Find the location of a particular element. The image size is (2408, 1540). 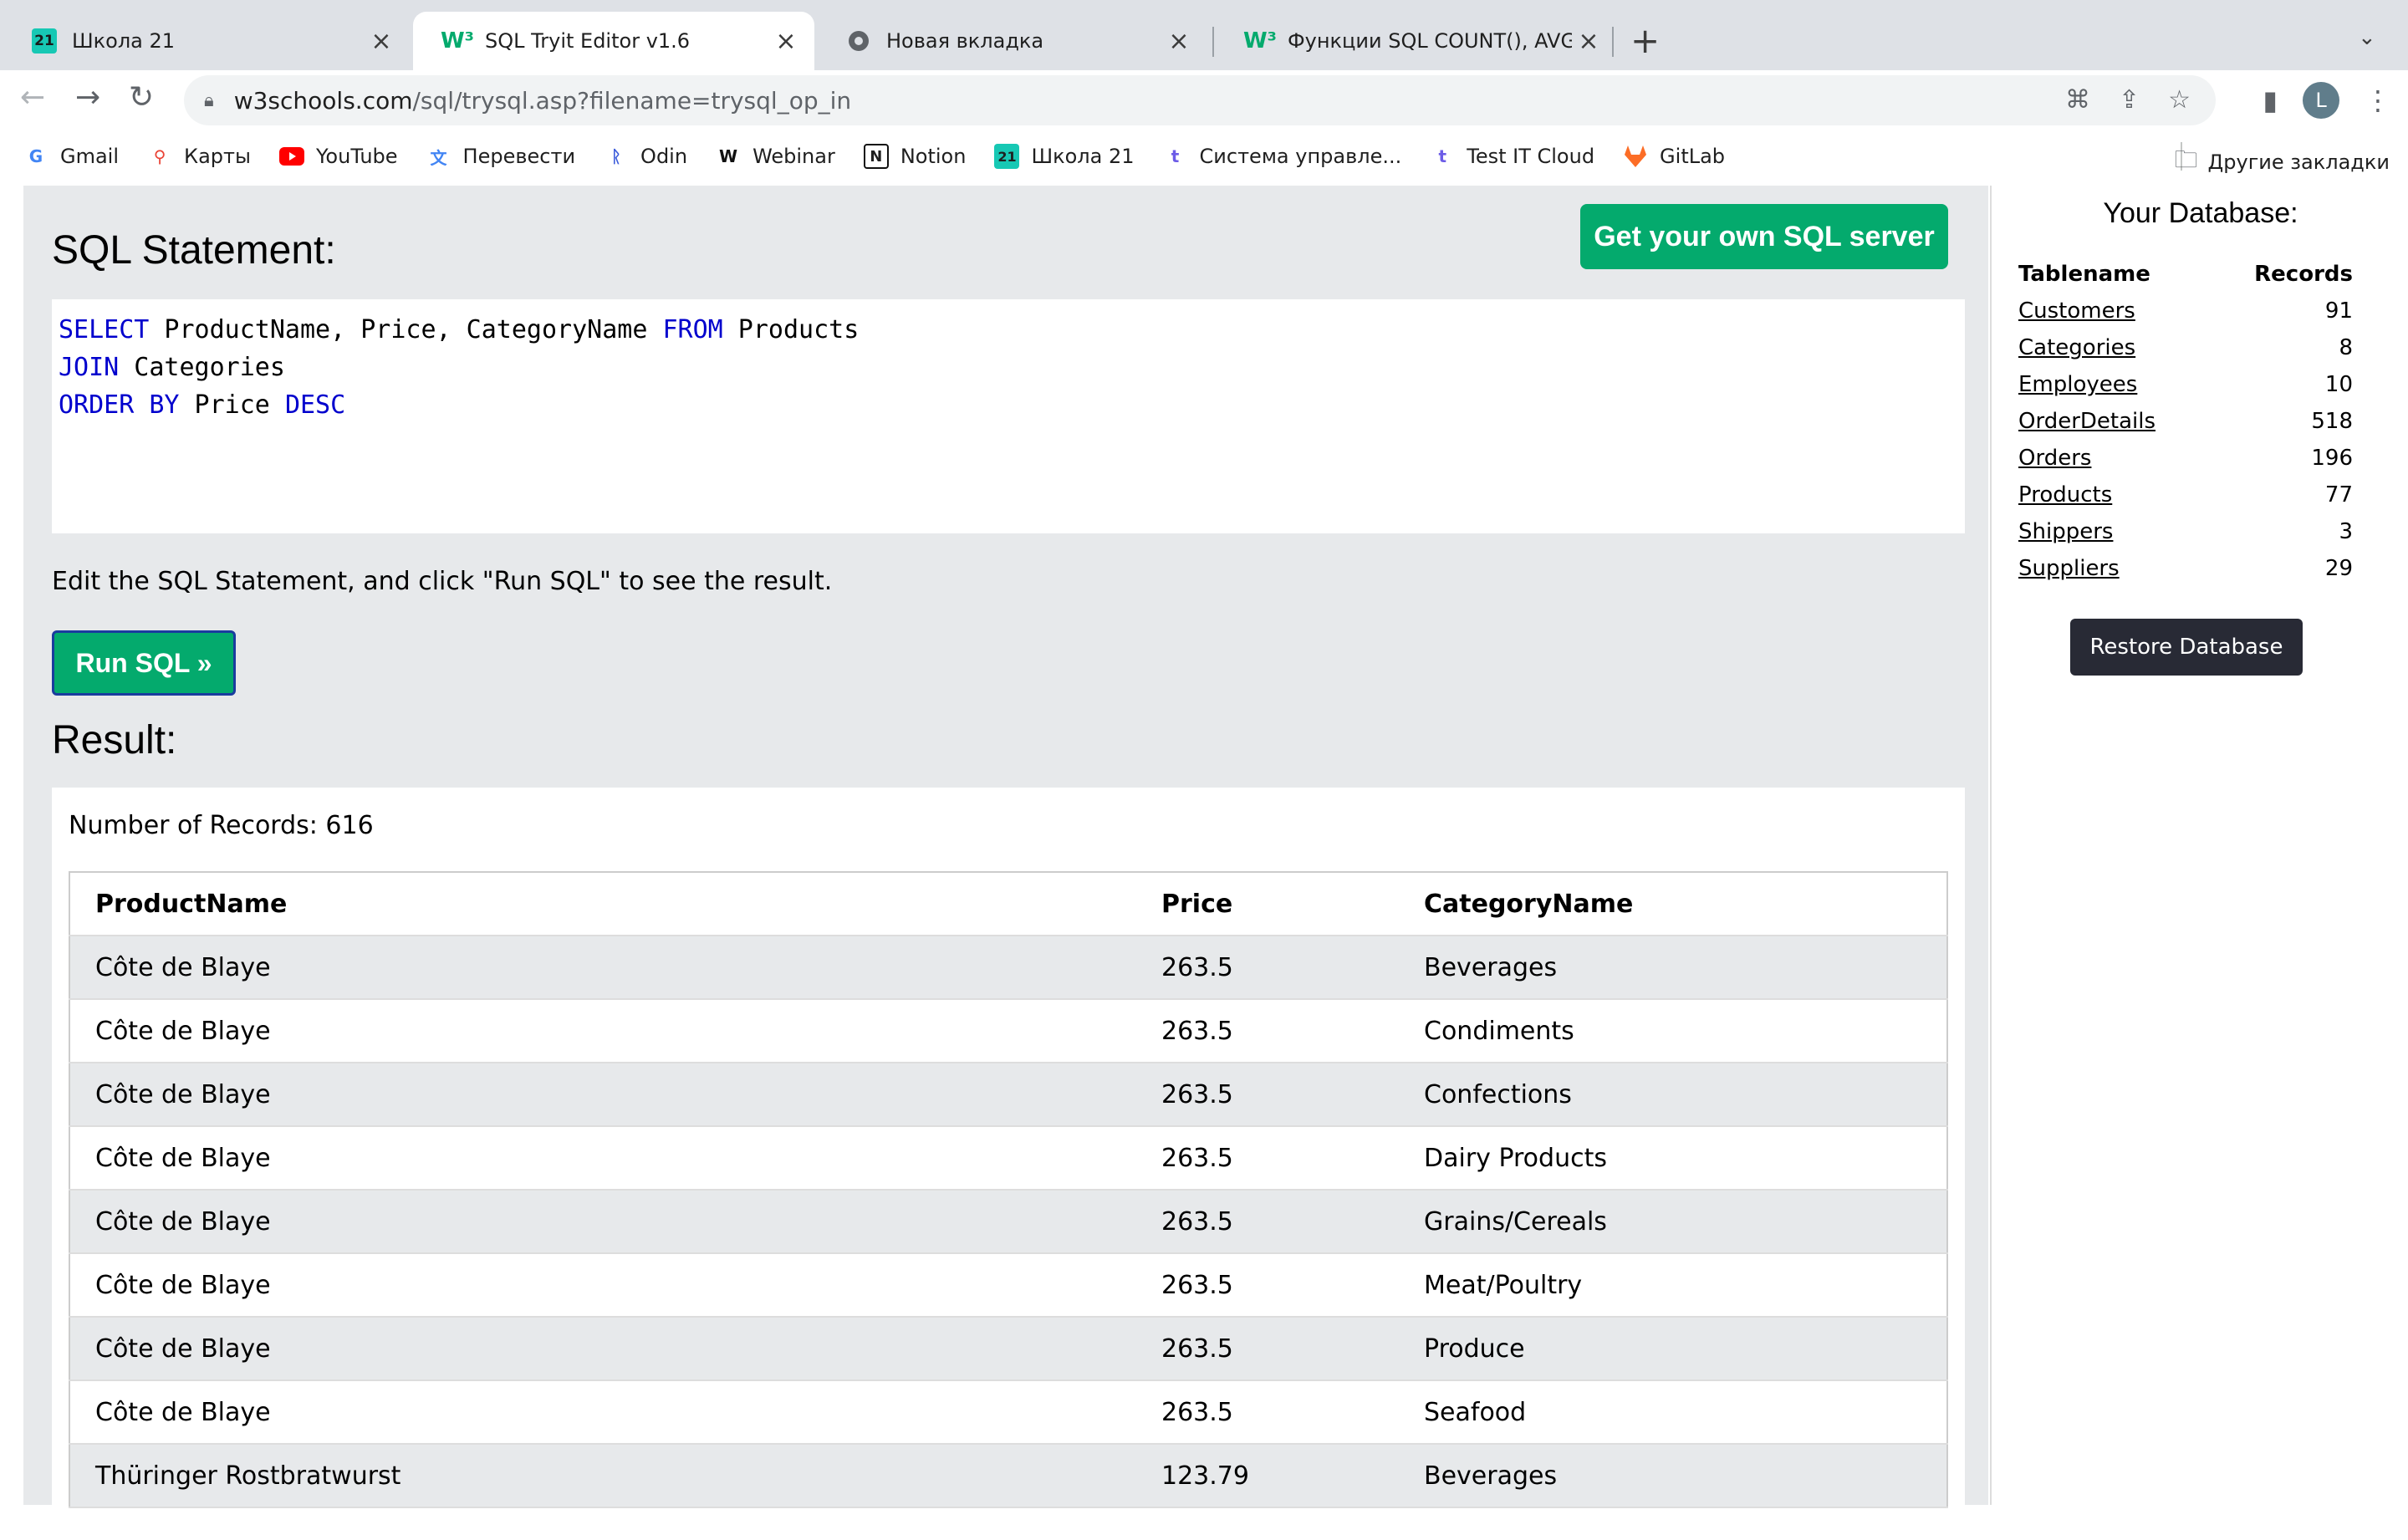

side-panel-icon: ▮ is located at coordinates (2270, 100).